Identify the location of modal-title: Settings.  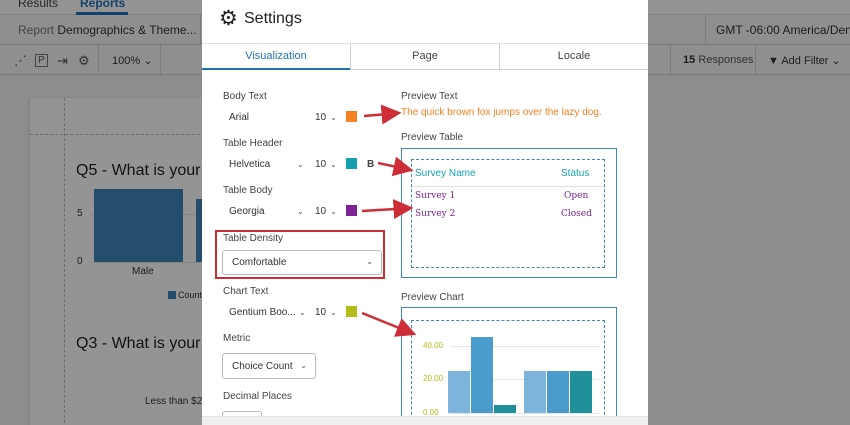
(273, 18).